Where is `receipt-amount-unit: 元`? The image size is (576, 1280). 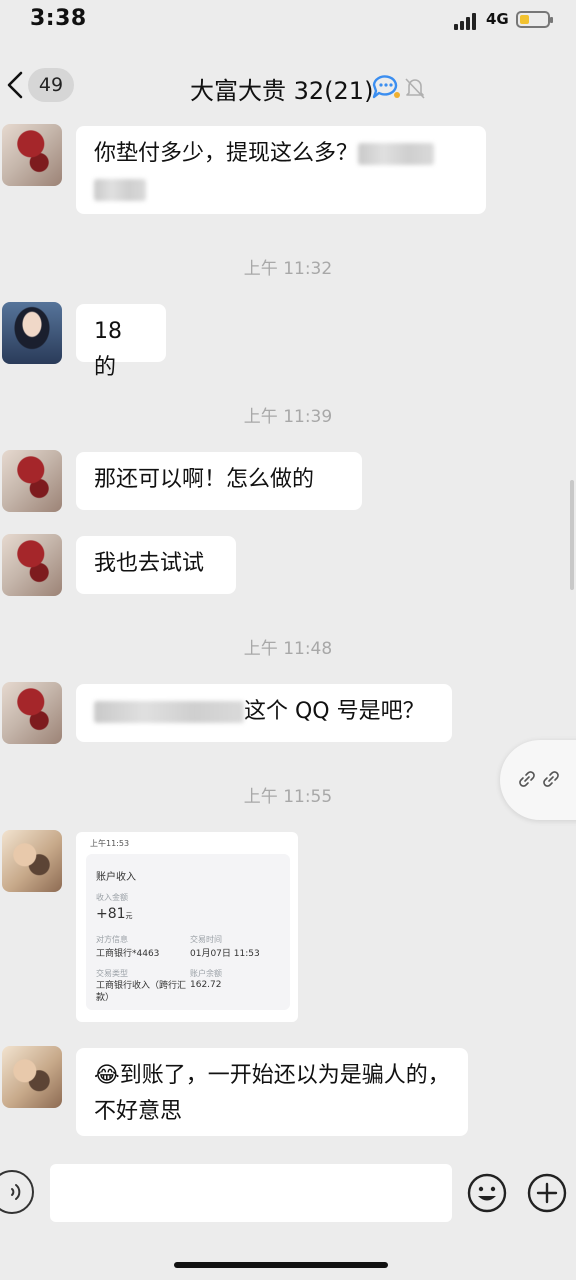
receipt-amount-unit: 元 is located at coordinates (129, 916).